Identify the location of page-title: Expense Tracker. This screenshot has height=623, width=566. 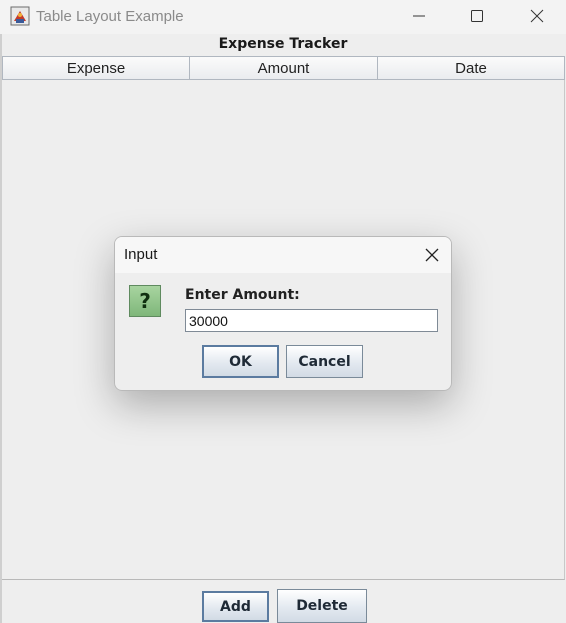
(283, 44).